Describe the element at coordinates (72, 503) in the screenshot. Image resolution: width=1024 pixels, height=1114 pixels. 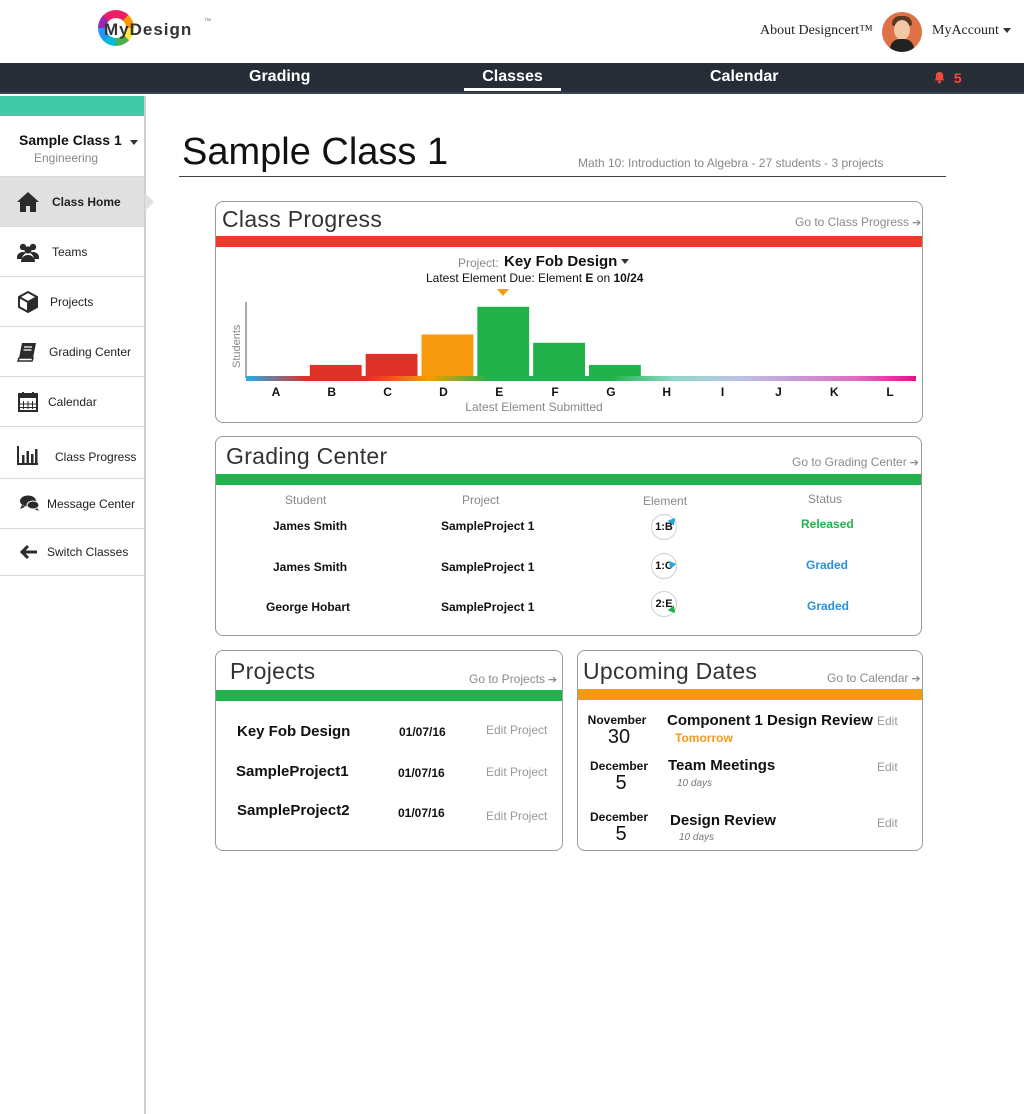
I see `sidebar-item-message-center: Message Center` at that location.